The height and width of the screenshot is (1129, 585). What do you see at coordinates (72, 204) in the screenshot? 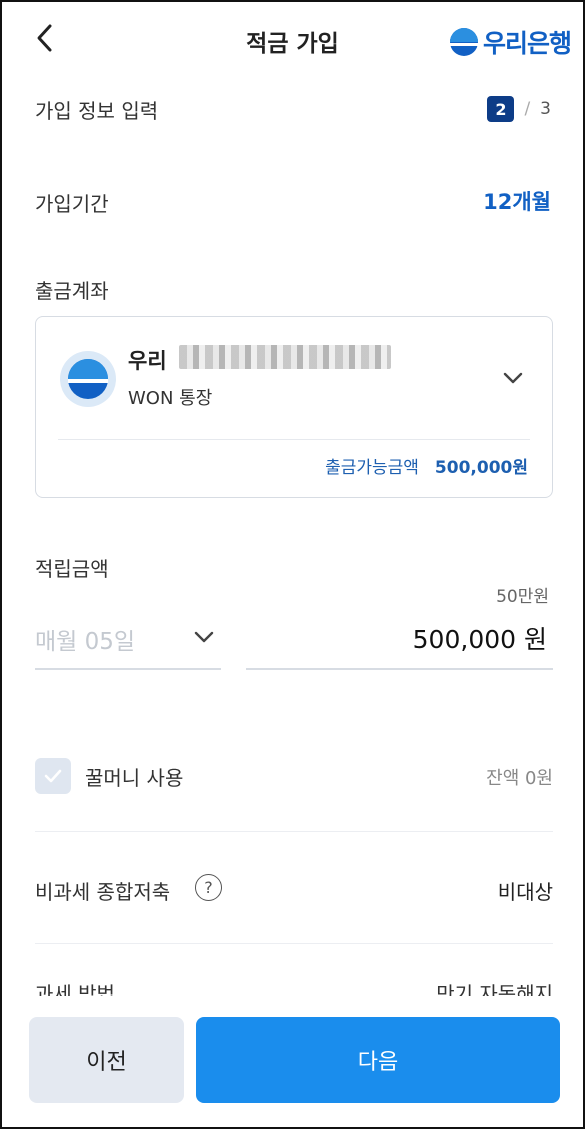
I see `period-label: 가입기간` at bounding box center [72, 204].